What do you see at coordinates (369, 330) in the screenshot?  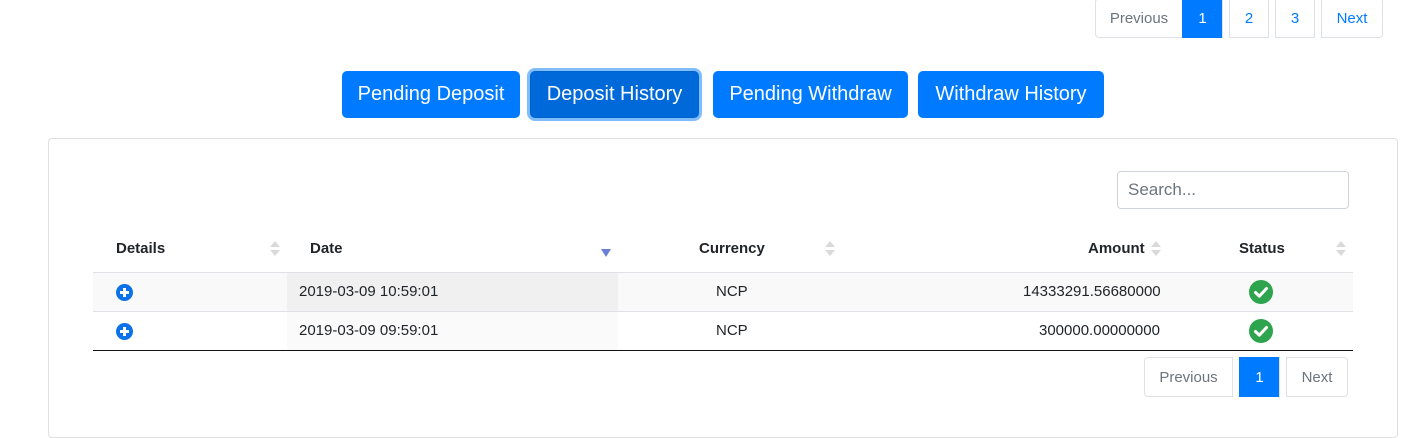 I see `row-date: 2019-03-09 09:59:01` at bounding box center [369, 330].